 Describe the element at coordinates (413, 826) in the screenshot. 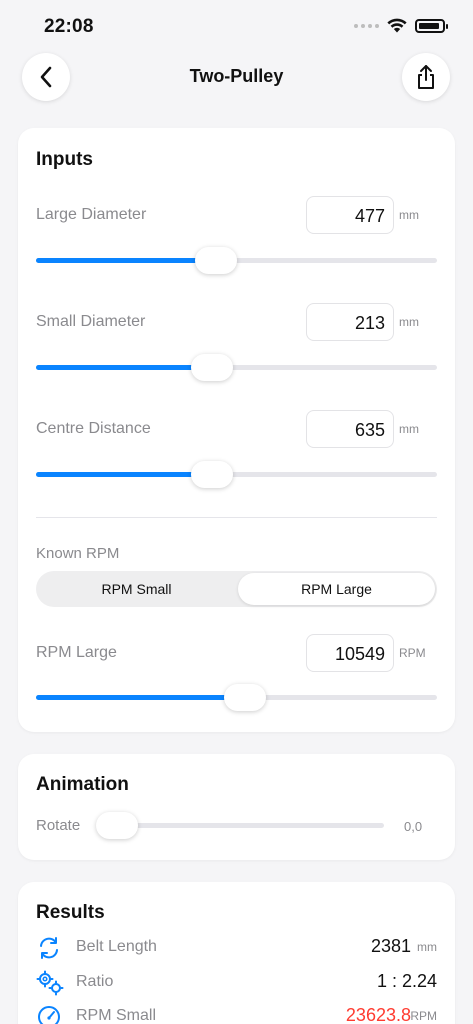

I see `rotate-value: 0,0` at that location.